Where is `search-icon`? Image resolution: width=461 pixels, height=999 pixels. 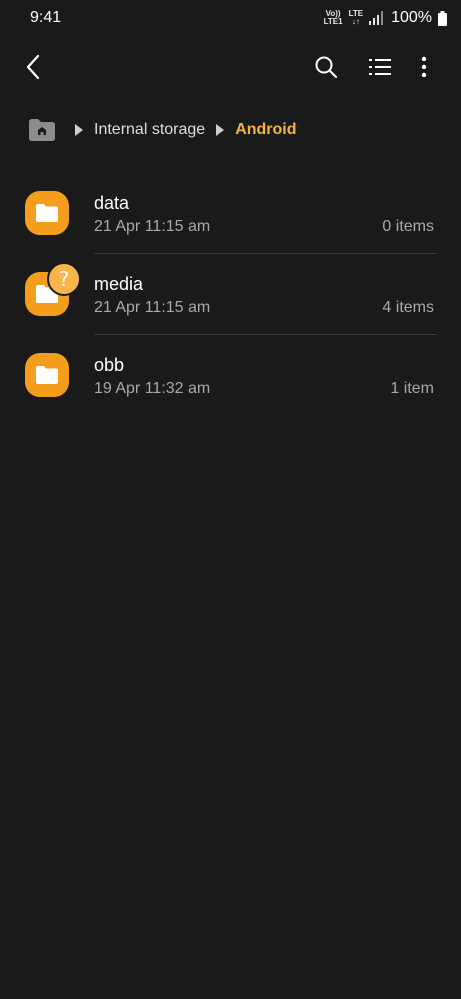
search-icon is located at coordinates (326, 67).